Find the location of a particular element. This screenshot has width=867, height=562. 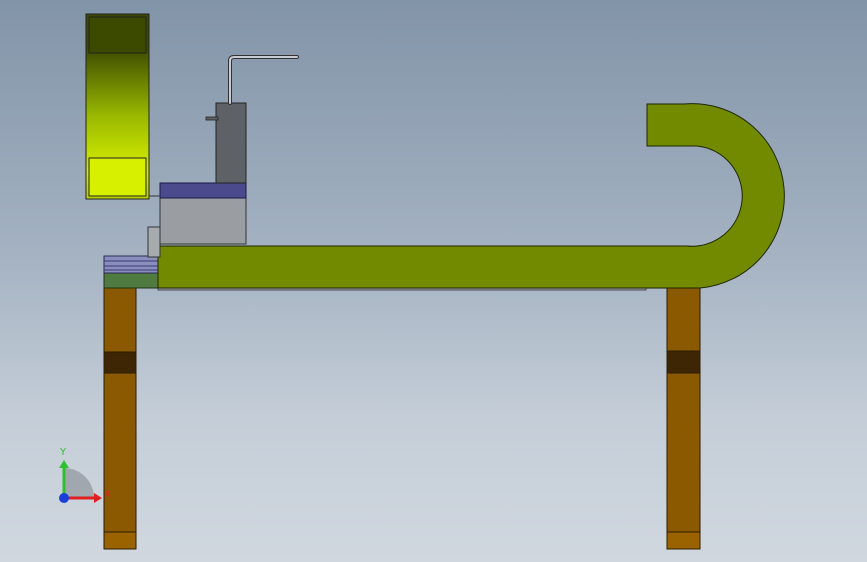

control-box-top-panel is located at coordinates (117, 35).